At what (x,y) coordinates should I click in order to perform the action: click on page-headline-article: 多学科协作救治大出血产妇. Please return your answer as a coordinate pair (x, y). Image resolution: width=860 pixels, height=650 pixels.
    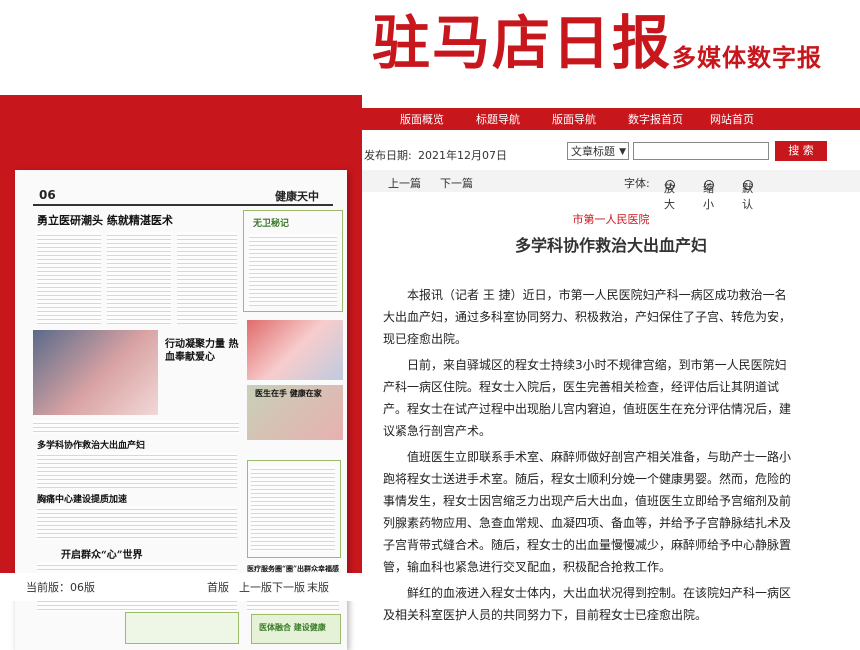
    Looking at the image, I should click on (91, 444).